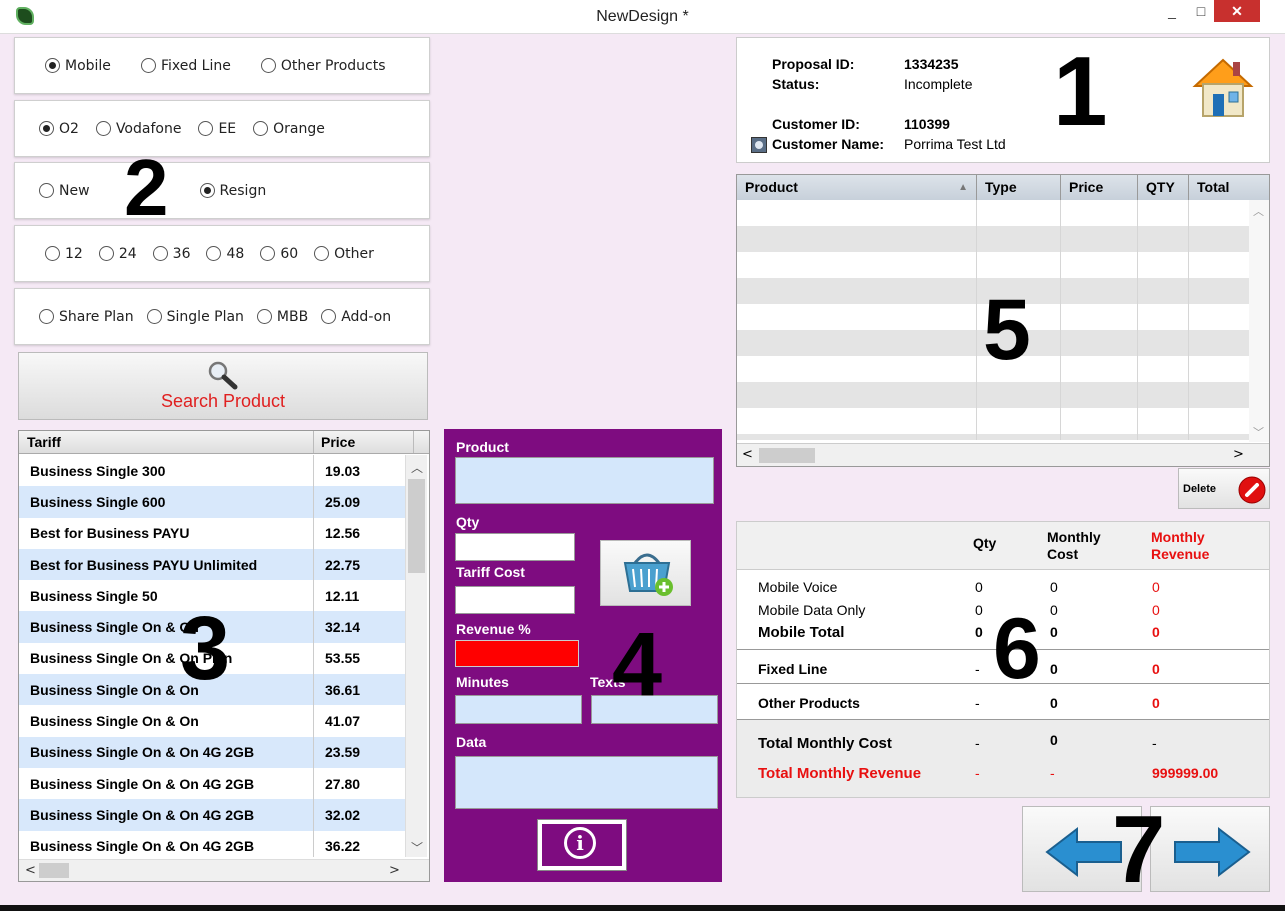 This screenshot has height=911, width=1285. What do you see at coordinates (417, 467) in the screenshot?
I see `scroll-up-arrow-icon: ︿` at bounding box center [417, 467].